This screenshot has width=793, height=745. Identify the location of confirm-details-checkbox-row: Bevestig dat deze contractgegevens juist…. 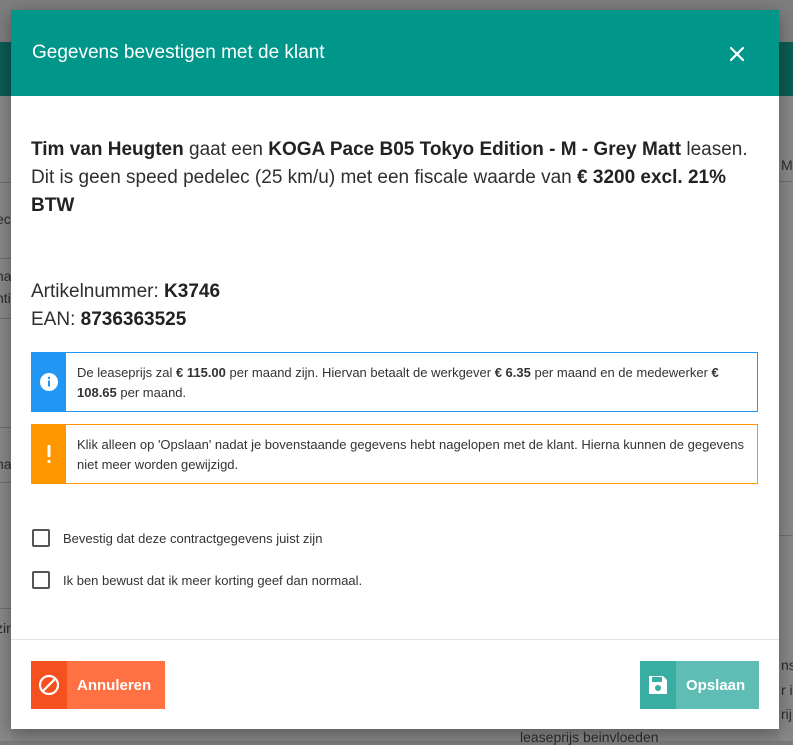
(177, 538).